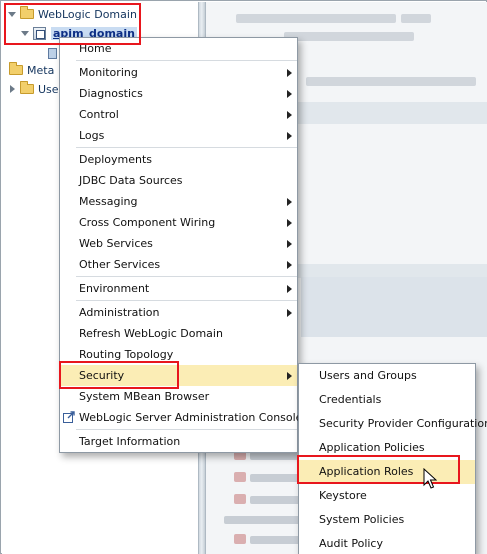 Image resolution: width=487 pixels, height=554 pixels. What do you see at coordinates (131, 180) in the screenshot?
I see `menu-item-label: JDBC Data Sources` at bounding box center [131, 180].